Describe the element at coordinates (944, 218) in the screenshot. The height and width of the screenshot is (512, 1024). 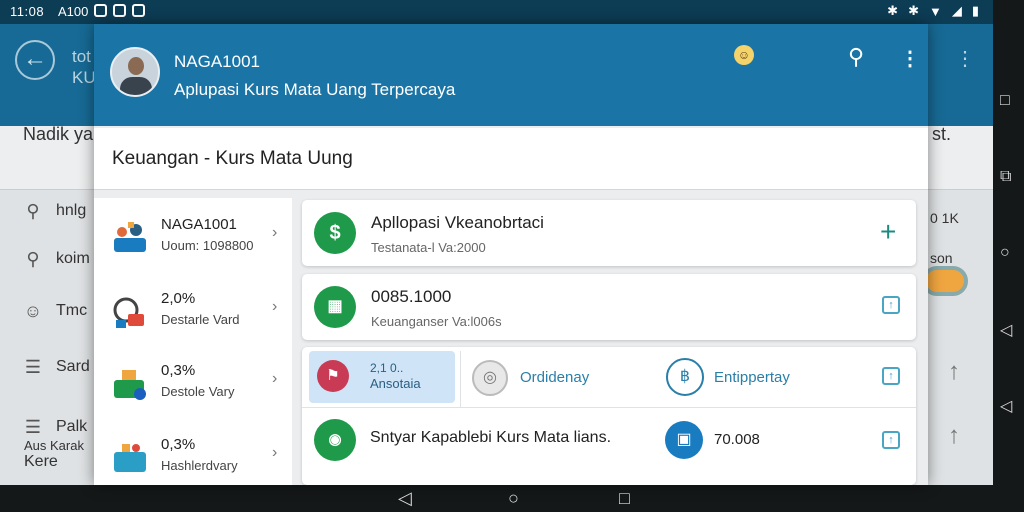
I see `background-right-text: 0 1K` at that location.